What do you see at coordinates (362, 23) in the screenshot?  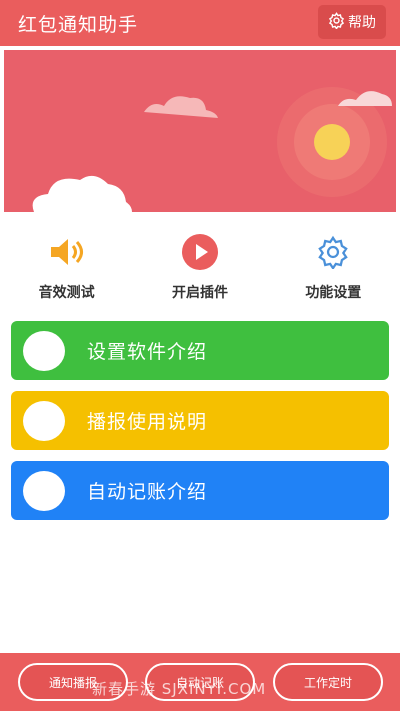 I see `help-label: 帮助` at bounding box center [362, 23].